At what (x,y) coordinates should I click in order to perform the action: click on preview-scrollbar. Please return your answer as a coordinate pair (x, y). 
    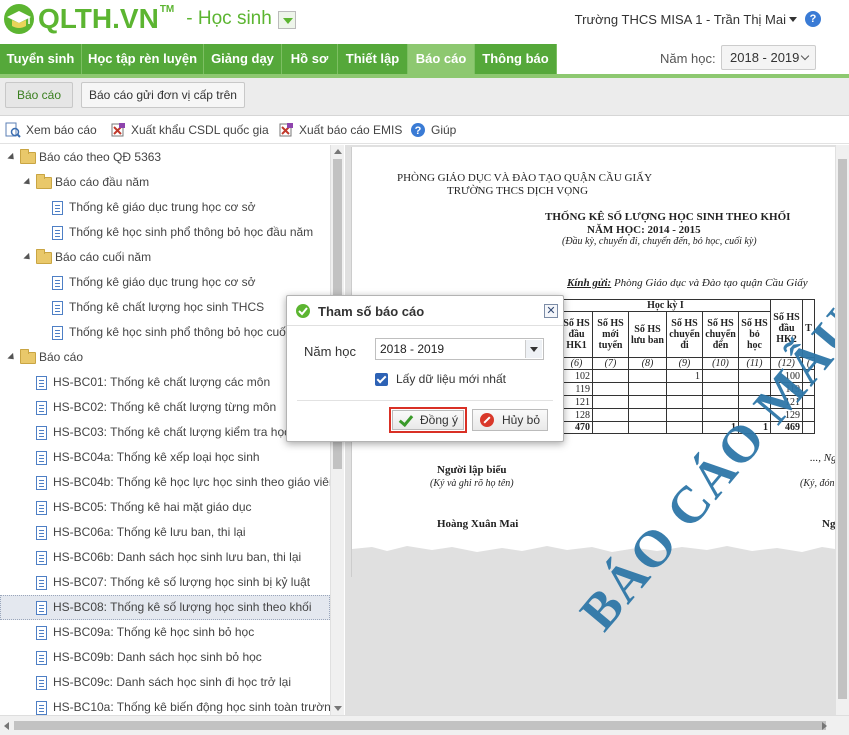
    Looking at the image, I should click on (842, 430).